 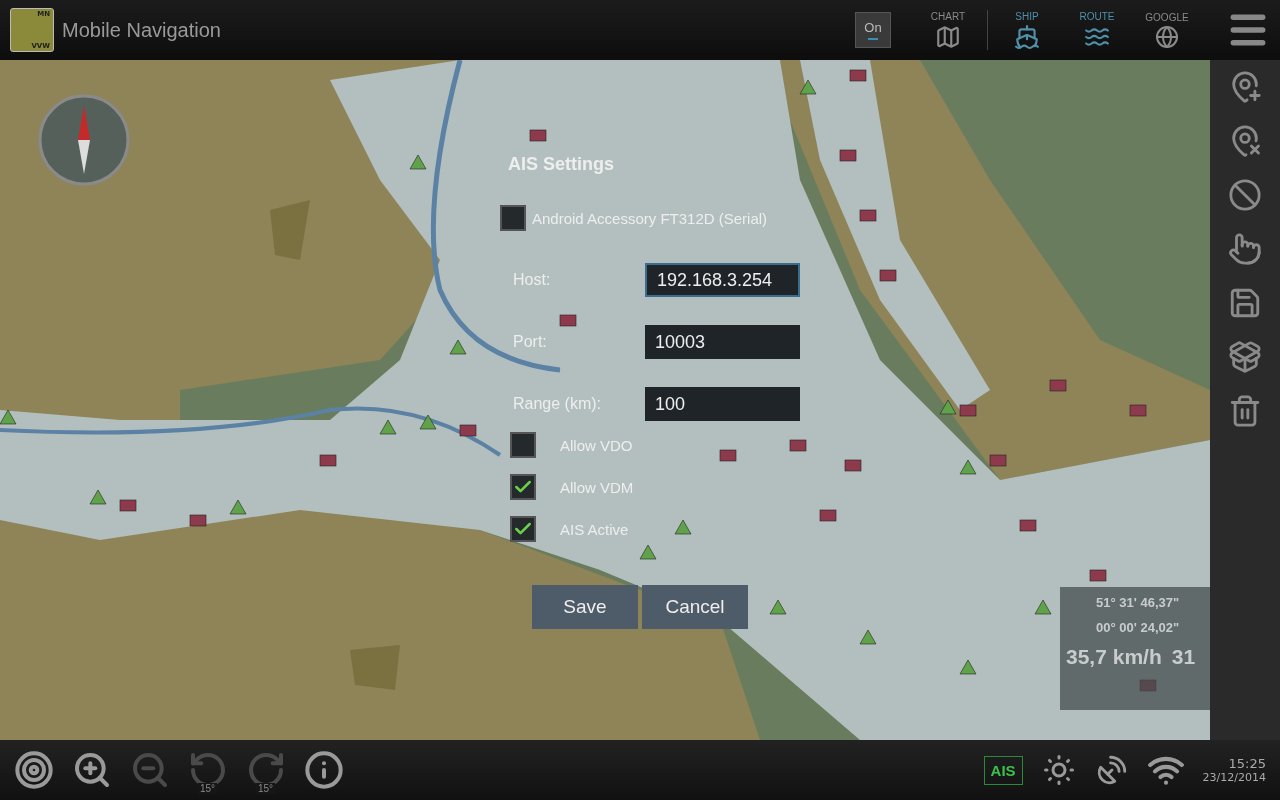 What do you see at coordinates (84, 140) in the screenshot?
I see `compass-icon` at bounding box center [84, 140].